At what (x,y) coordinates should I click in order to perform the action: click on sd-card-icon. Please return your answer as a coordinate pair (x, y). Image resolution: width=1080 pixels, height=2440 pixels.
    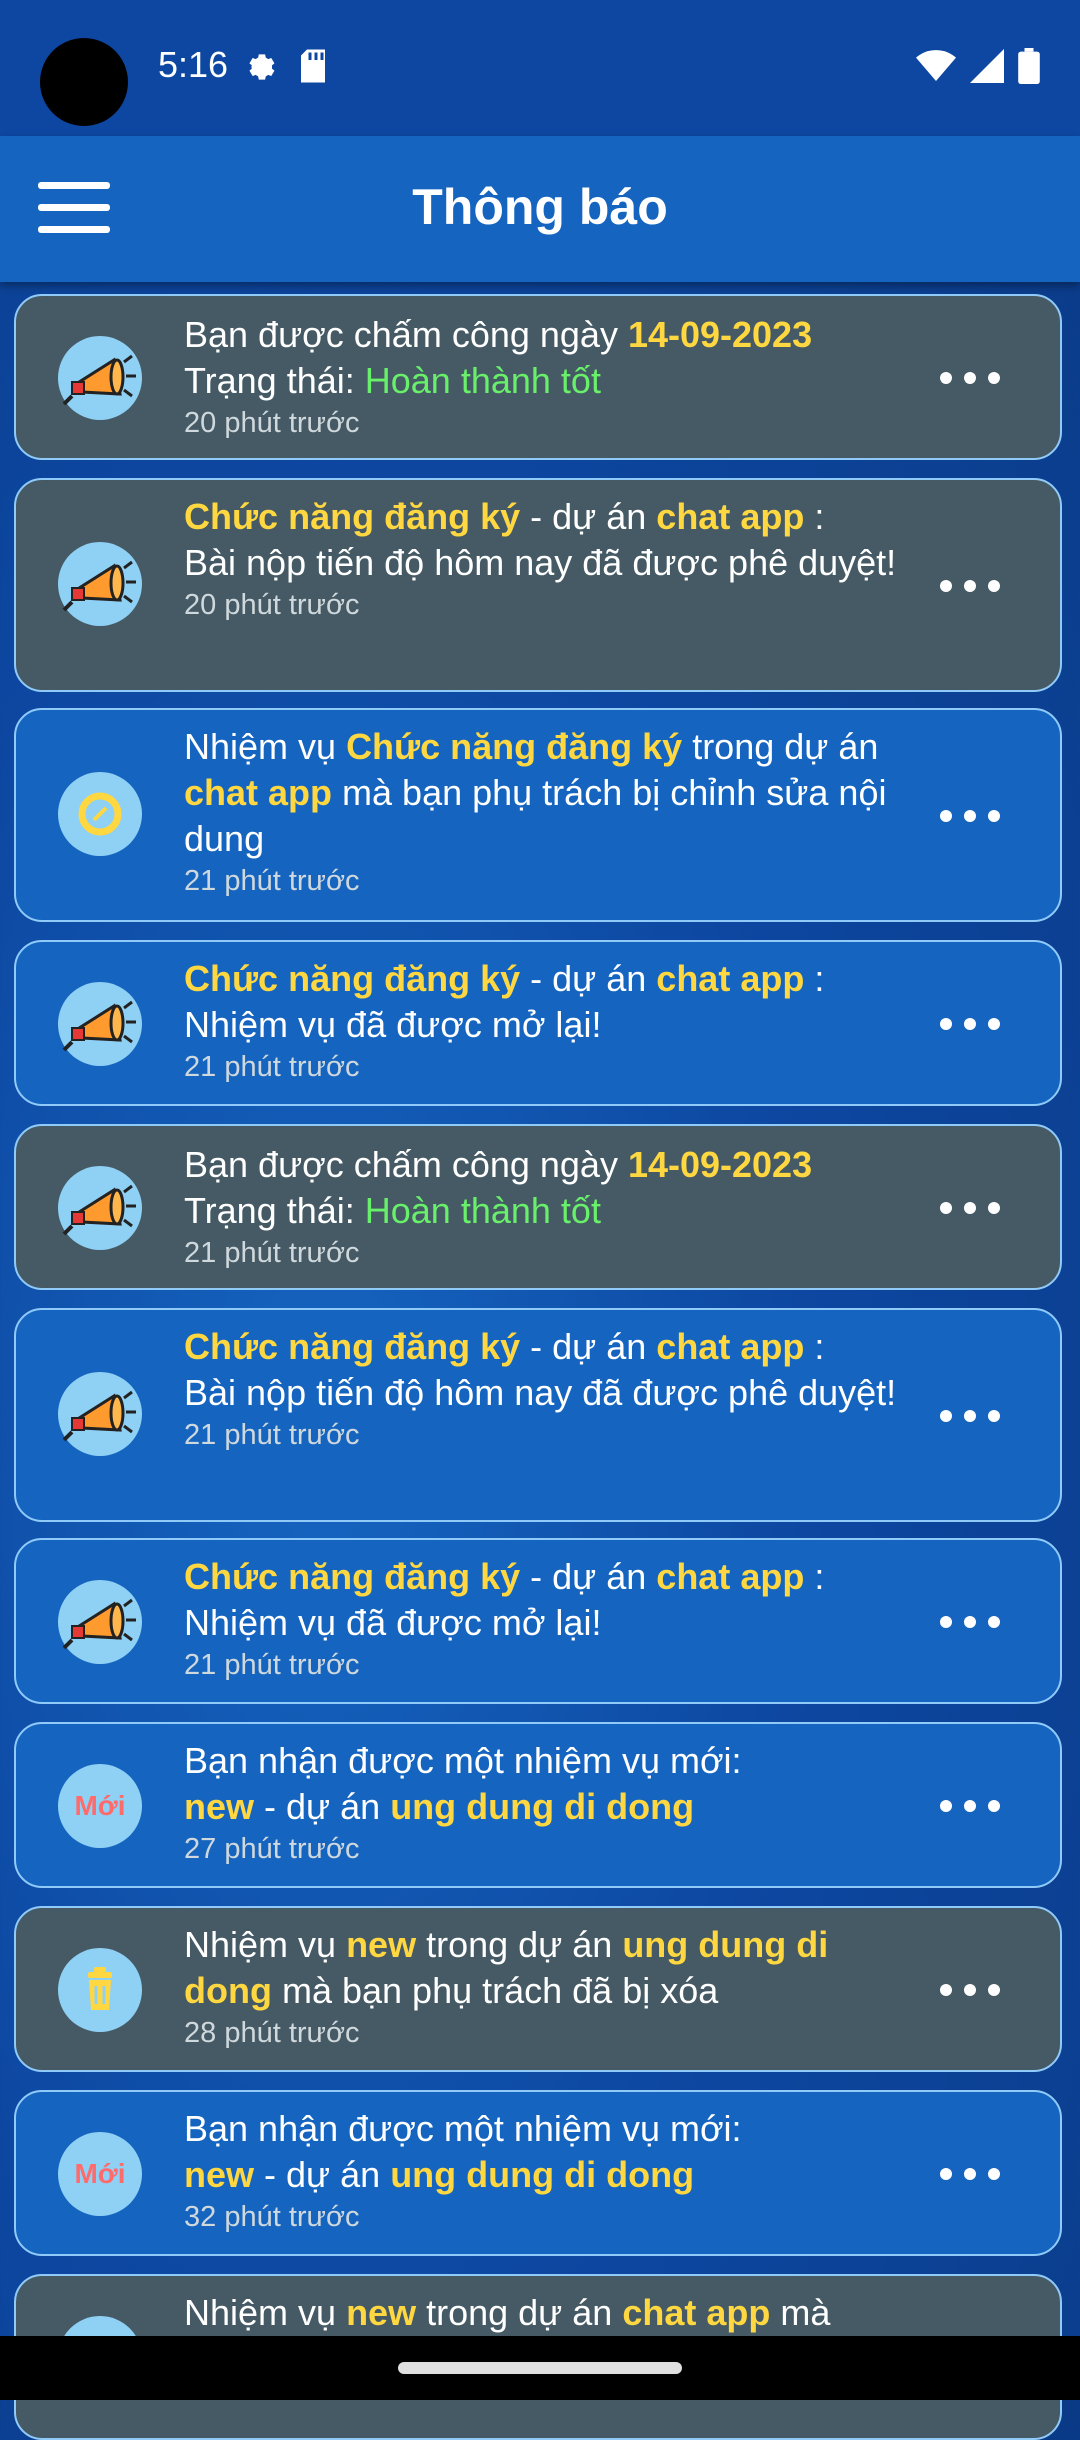
    Looking at the image, I should click on (313, 66).